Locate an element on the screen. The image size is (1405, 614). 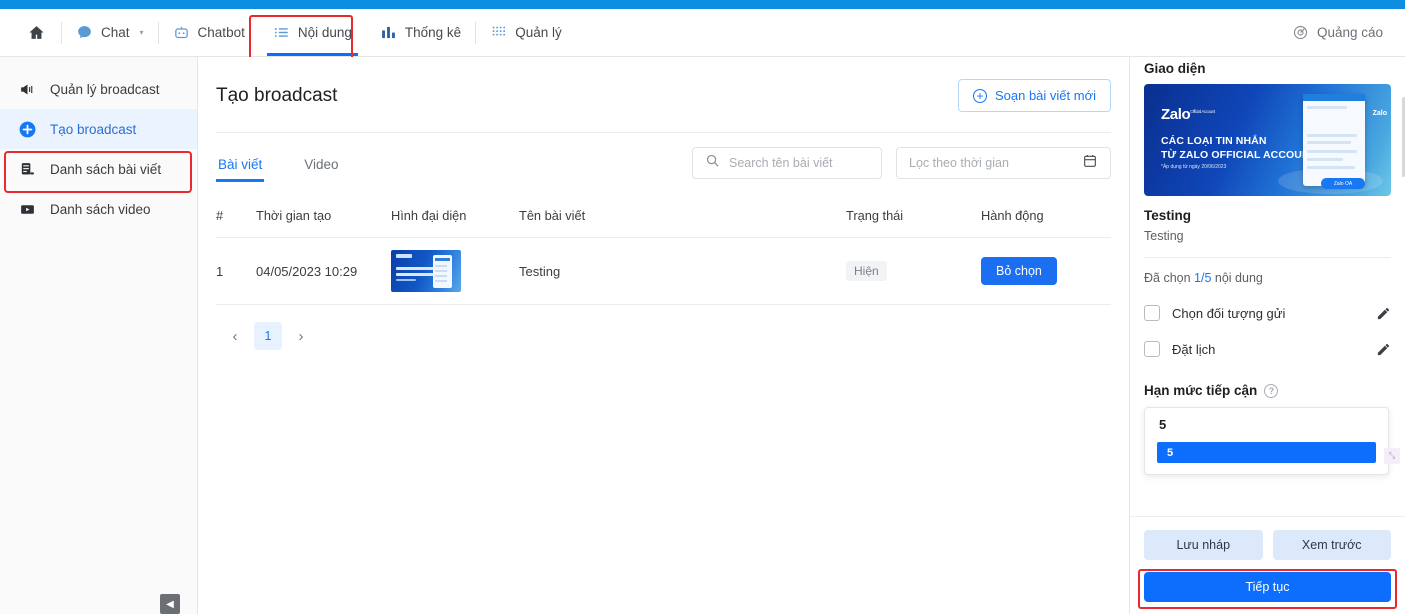
sidebar-item-danh-sach-bai-viet: Danh sách bài viết is located at coordinates (98, 169).